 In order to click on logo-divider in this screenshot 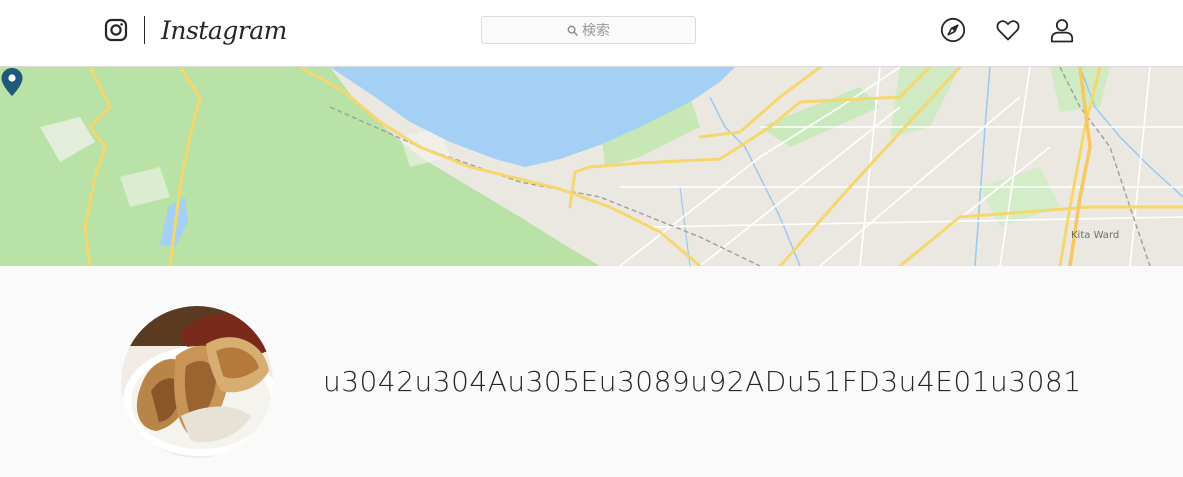, I will do `click(144, 30)`.